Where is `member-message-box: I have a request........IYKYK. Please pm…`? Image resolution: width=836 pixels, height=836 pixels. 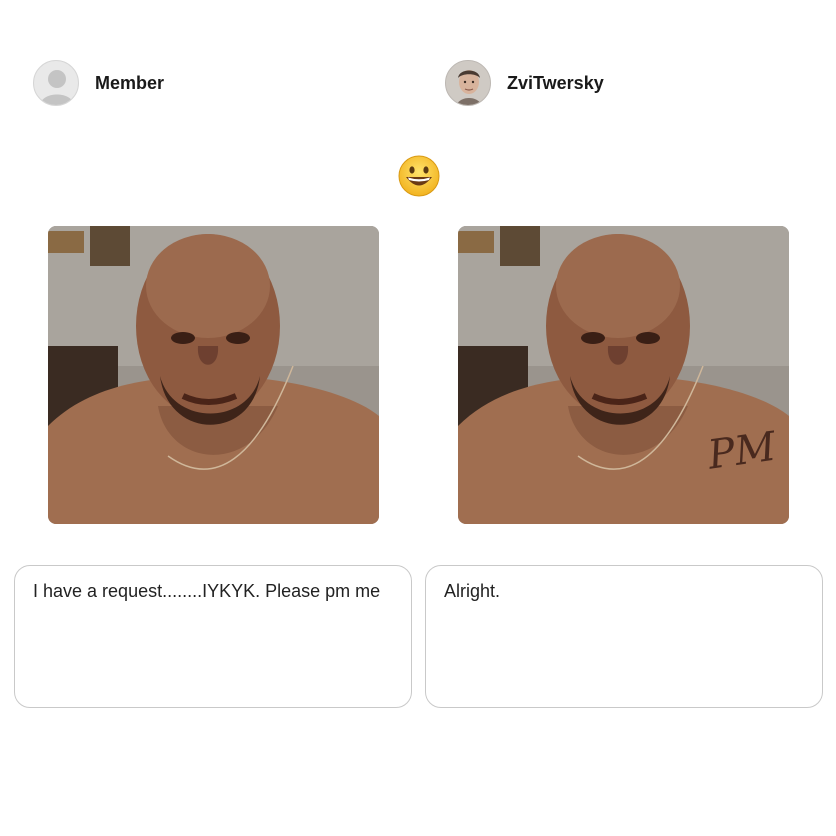 member-message-box: I have a request........IYKYK. Please pm… is located at coordinates (213, 636).